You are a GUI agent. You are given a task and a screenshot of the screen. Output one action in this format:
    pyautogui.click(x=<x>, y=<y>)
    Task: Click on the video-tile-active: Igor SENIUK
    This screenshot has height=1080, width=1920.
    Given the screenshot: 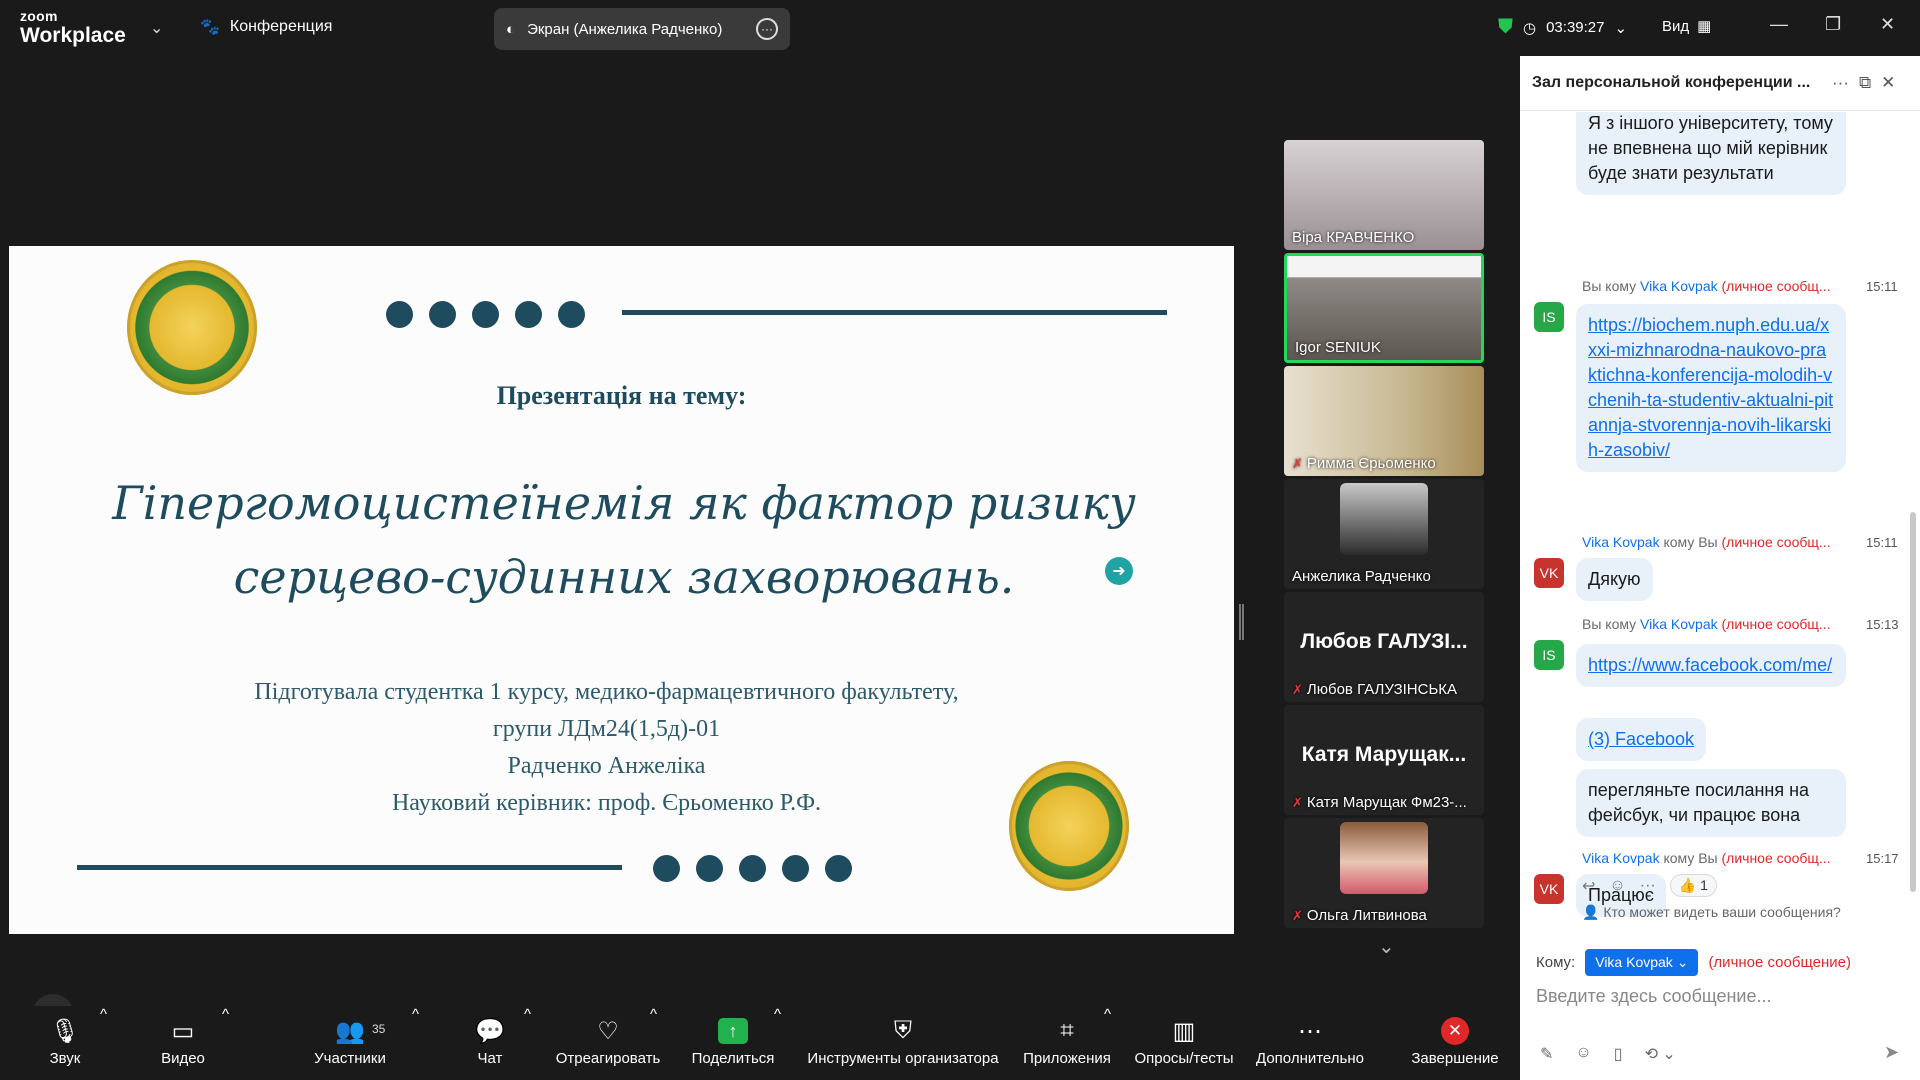 What is the action you would take?
    pyautogui.click(x=1384, y=308)
    